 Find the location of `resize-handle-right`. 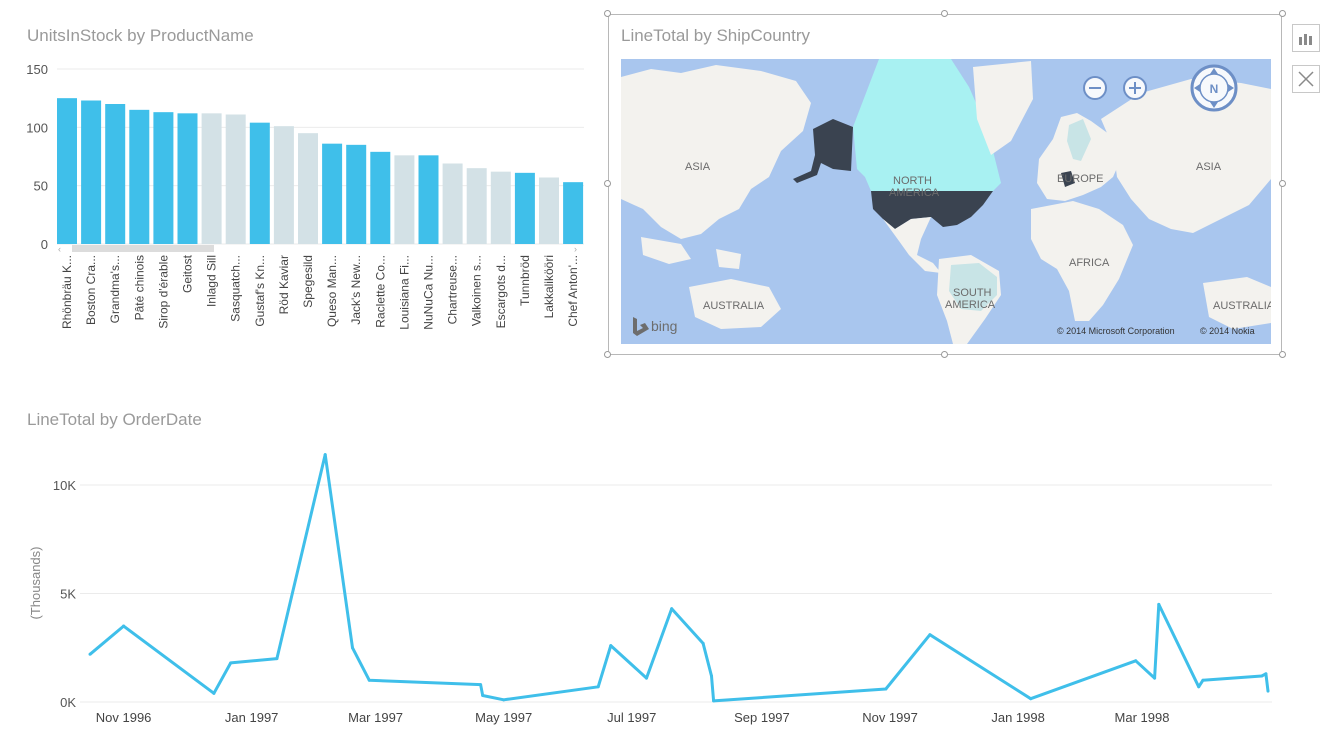

resize-handle-right is located at coordinates (1282, 183).